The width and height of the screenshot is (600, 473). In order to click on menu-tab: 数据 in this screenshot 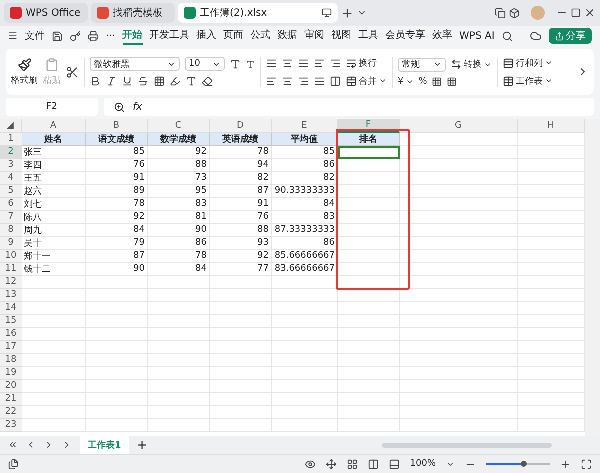, I will do `click(288, 36)`.